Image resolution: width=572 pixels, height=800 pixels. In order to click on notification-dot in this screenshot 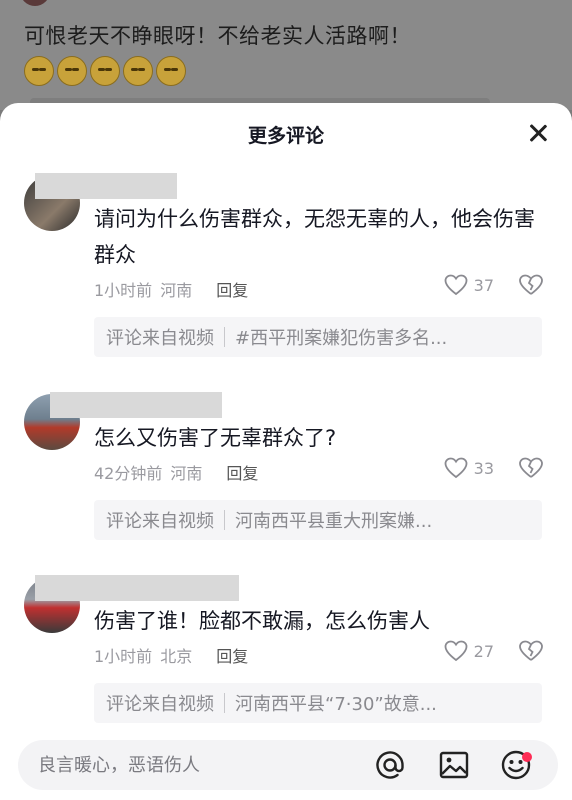, I will do `click(527, 757)`.